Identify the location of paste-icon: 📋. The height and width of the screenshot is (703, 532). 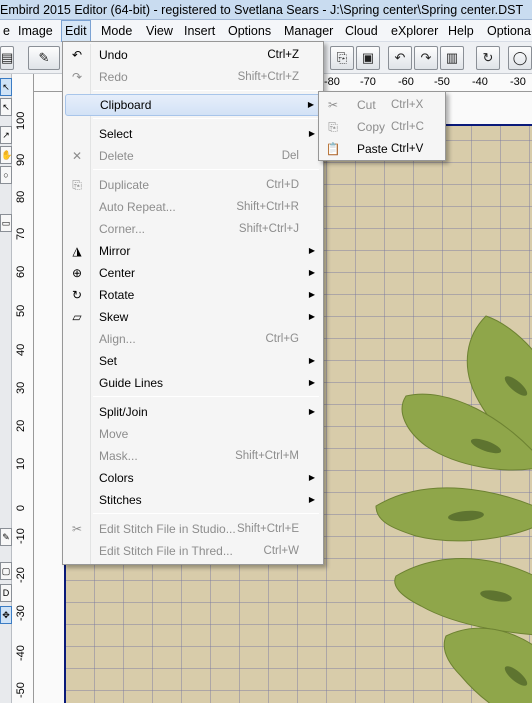
(333, 149).